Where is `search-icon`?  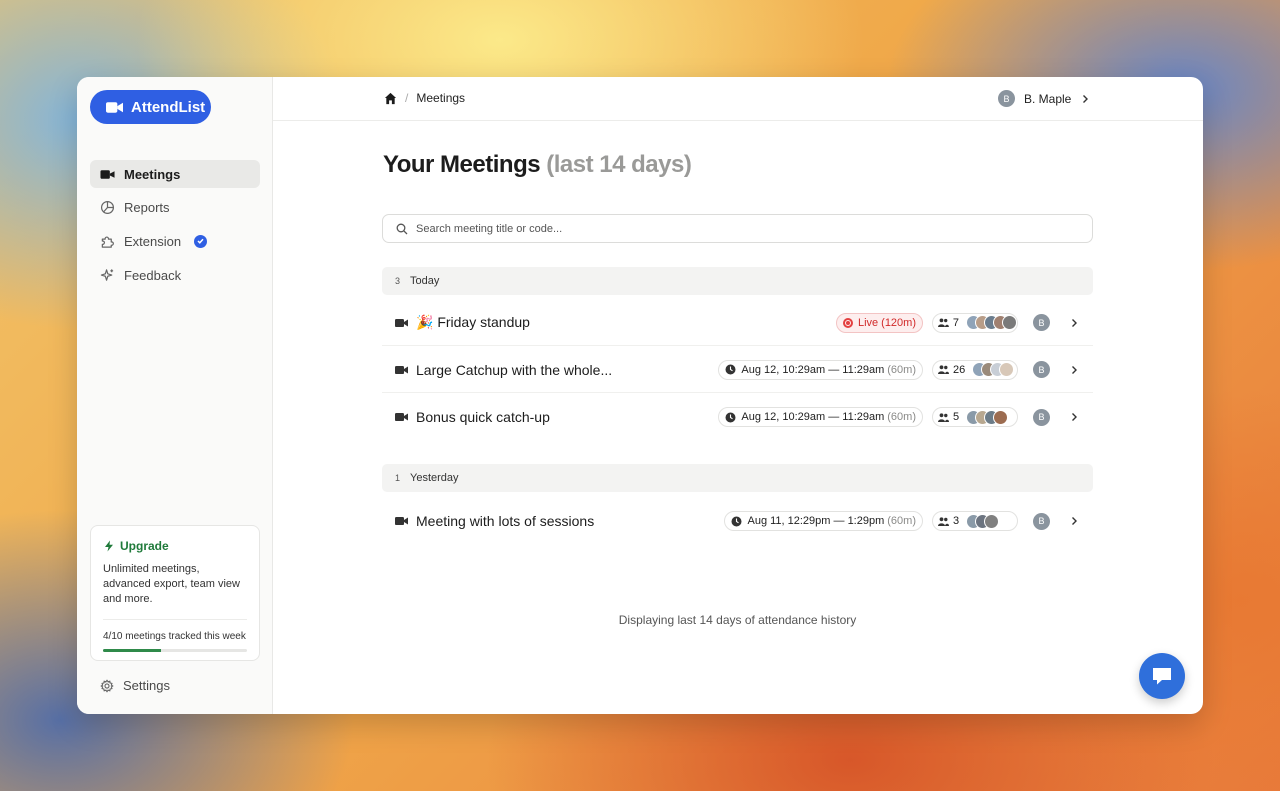 search-icon is located at coordinates (402, 228).